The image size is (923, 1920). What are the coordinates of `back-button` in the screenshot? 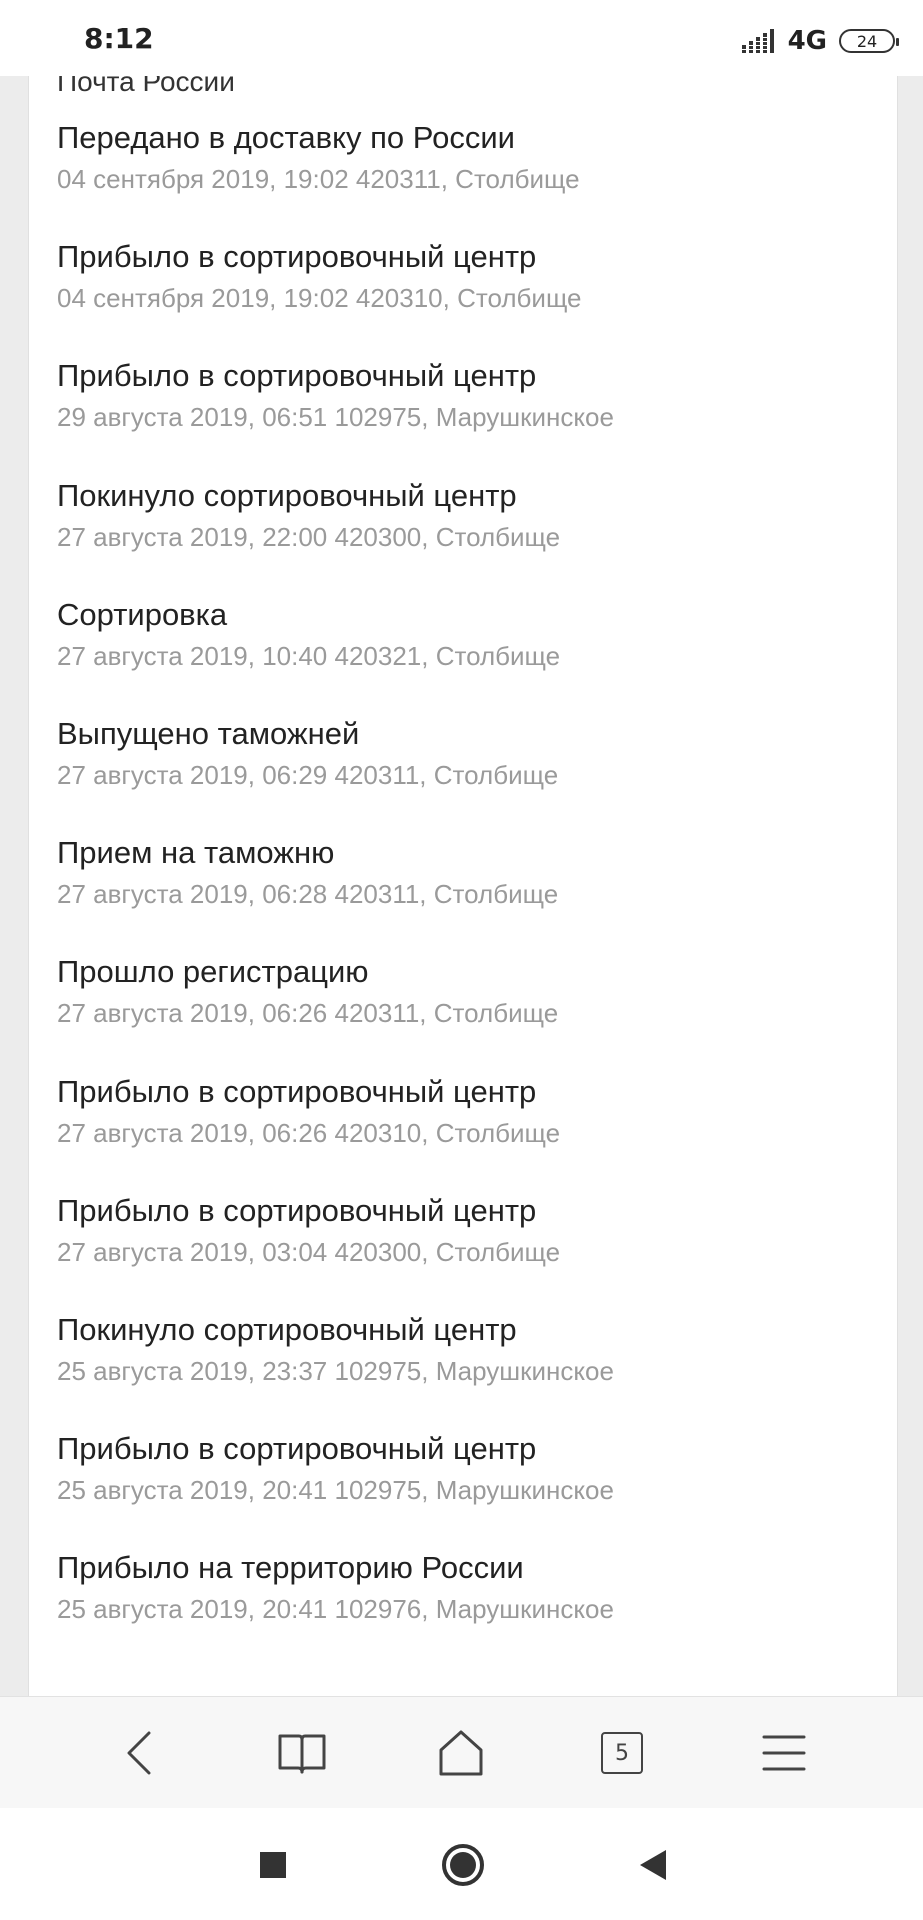 It's located at (141, 1753).